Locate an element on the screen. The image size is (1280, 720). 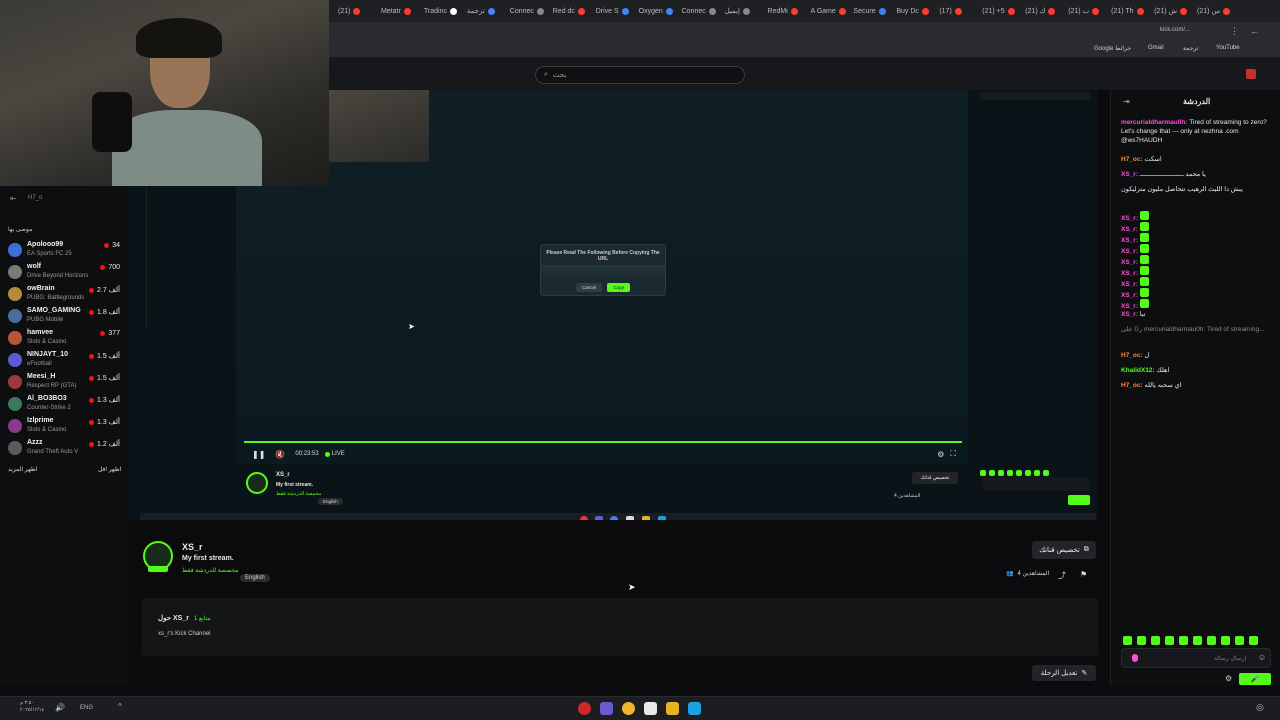
user-avatar-icon is located at coordinates (1251, 74).